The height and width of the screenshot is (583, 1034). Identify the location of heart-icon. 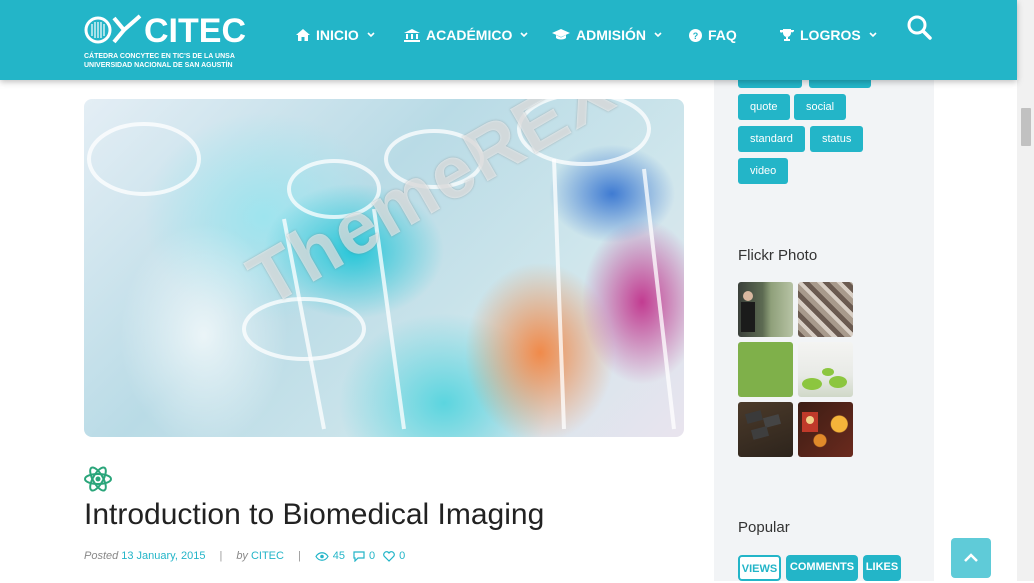
(389, 556).